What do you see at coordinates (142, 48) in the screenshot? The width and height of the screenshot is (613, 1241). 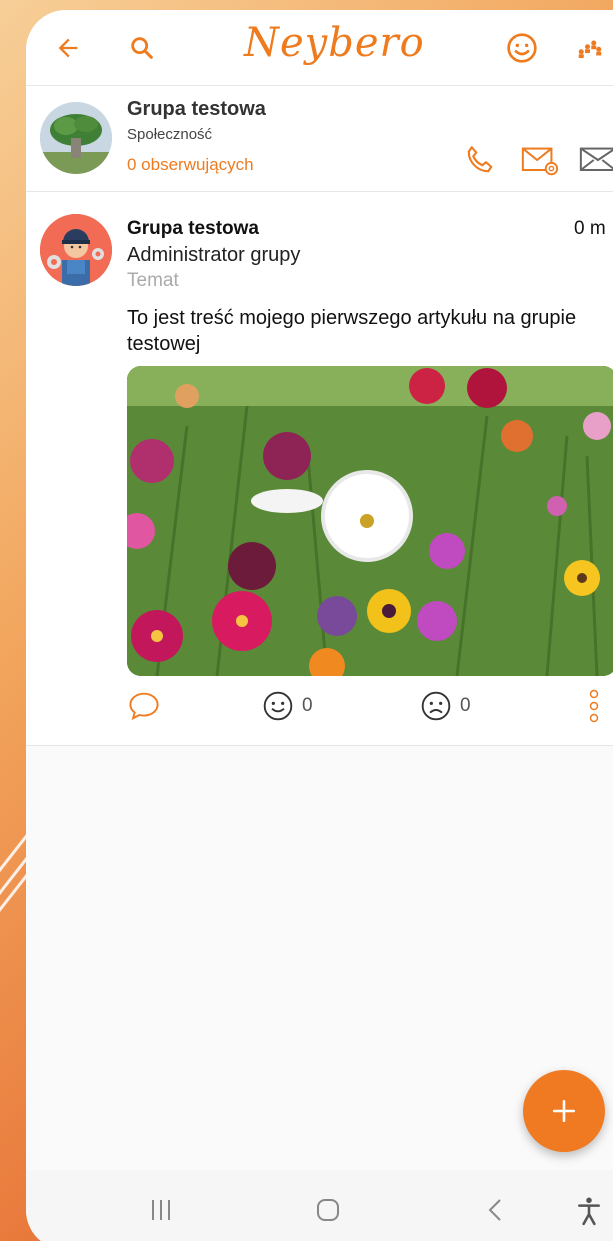 I see `search-icon` at bounding box center [142, 48].